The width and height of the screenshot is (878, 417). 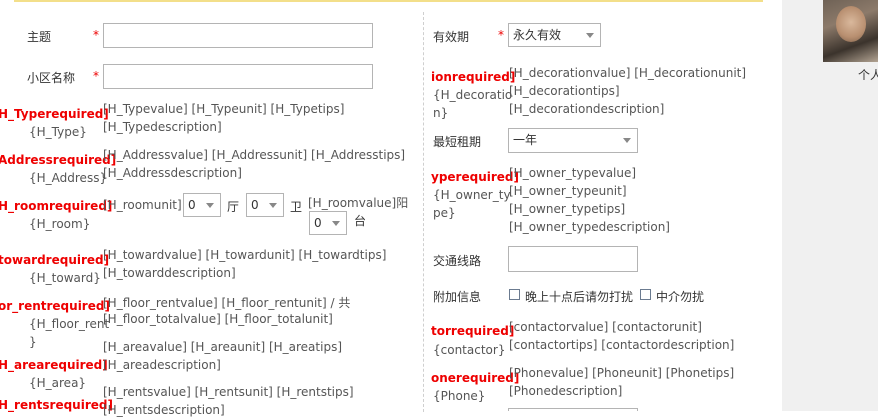 What do you see at coordinates (579, 296) in the screenshot?
I see `no-disturb-label: 晚上十点后请勿打扰` at bounding box center [579, 296].